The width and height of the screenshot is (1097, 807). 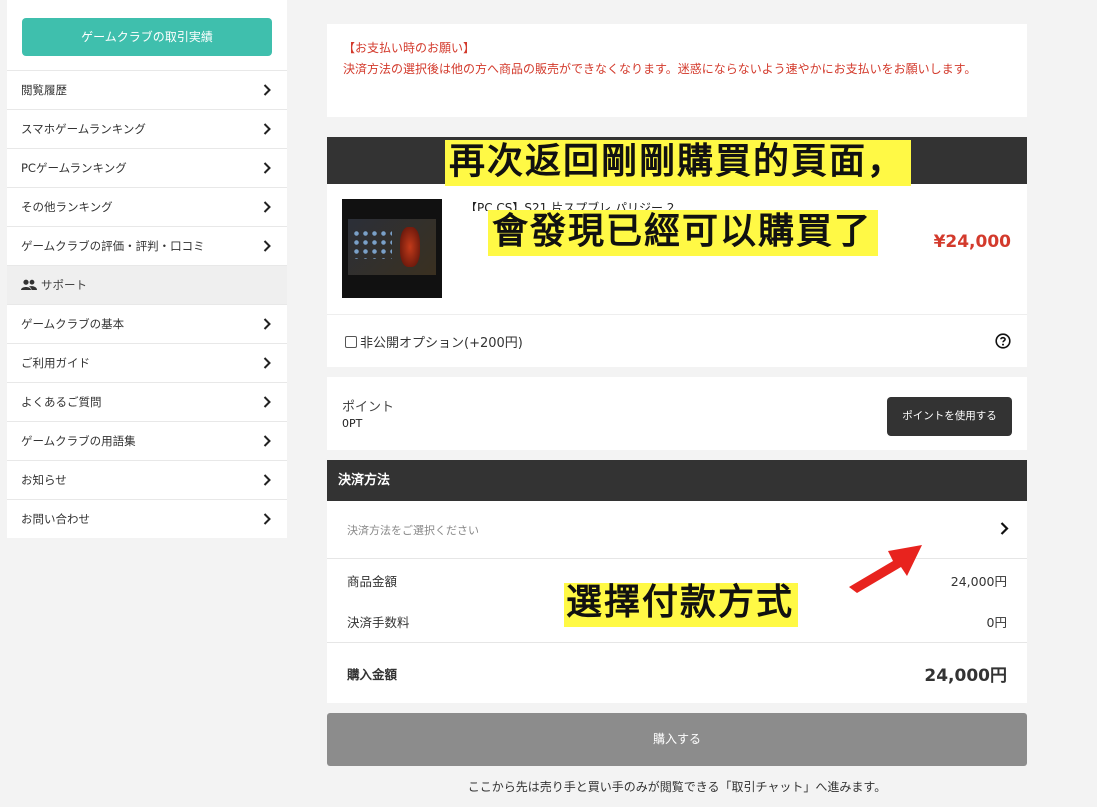 What do you see at coordinates (74, 168) in the screenshot?
I see `sidebar-item-label: PCゲームランキング` at bounding box center [74, 168].